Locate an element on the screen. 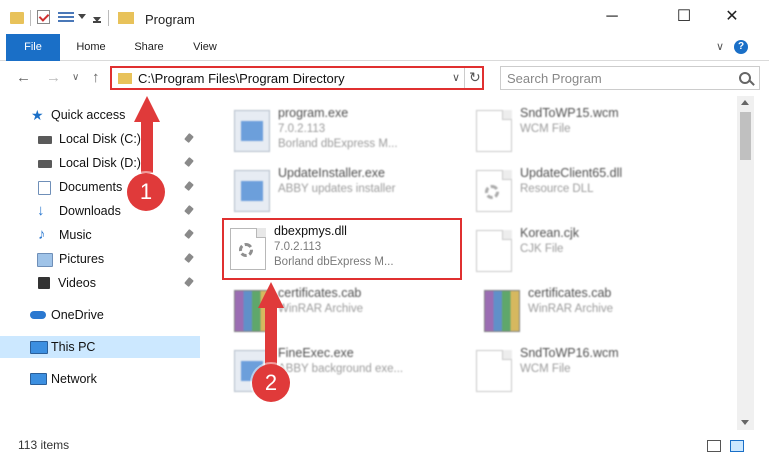  minimize-button: ─ is located at coordinates (612, 17).